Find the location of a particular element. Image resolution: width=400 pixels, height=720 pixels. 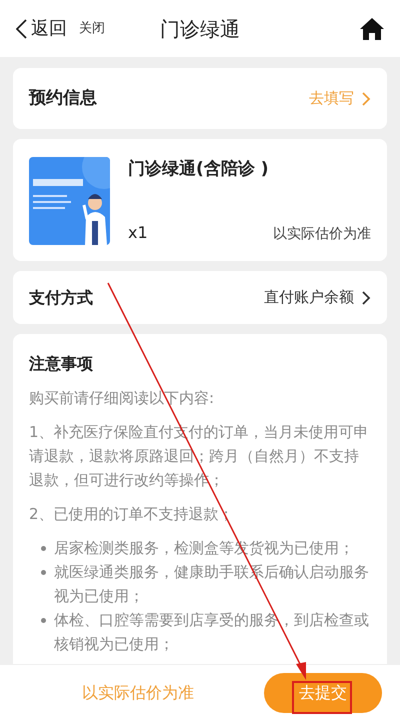

payment-card: 支付方式 直付账户余额 is located at coordinates (200, 297).